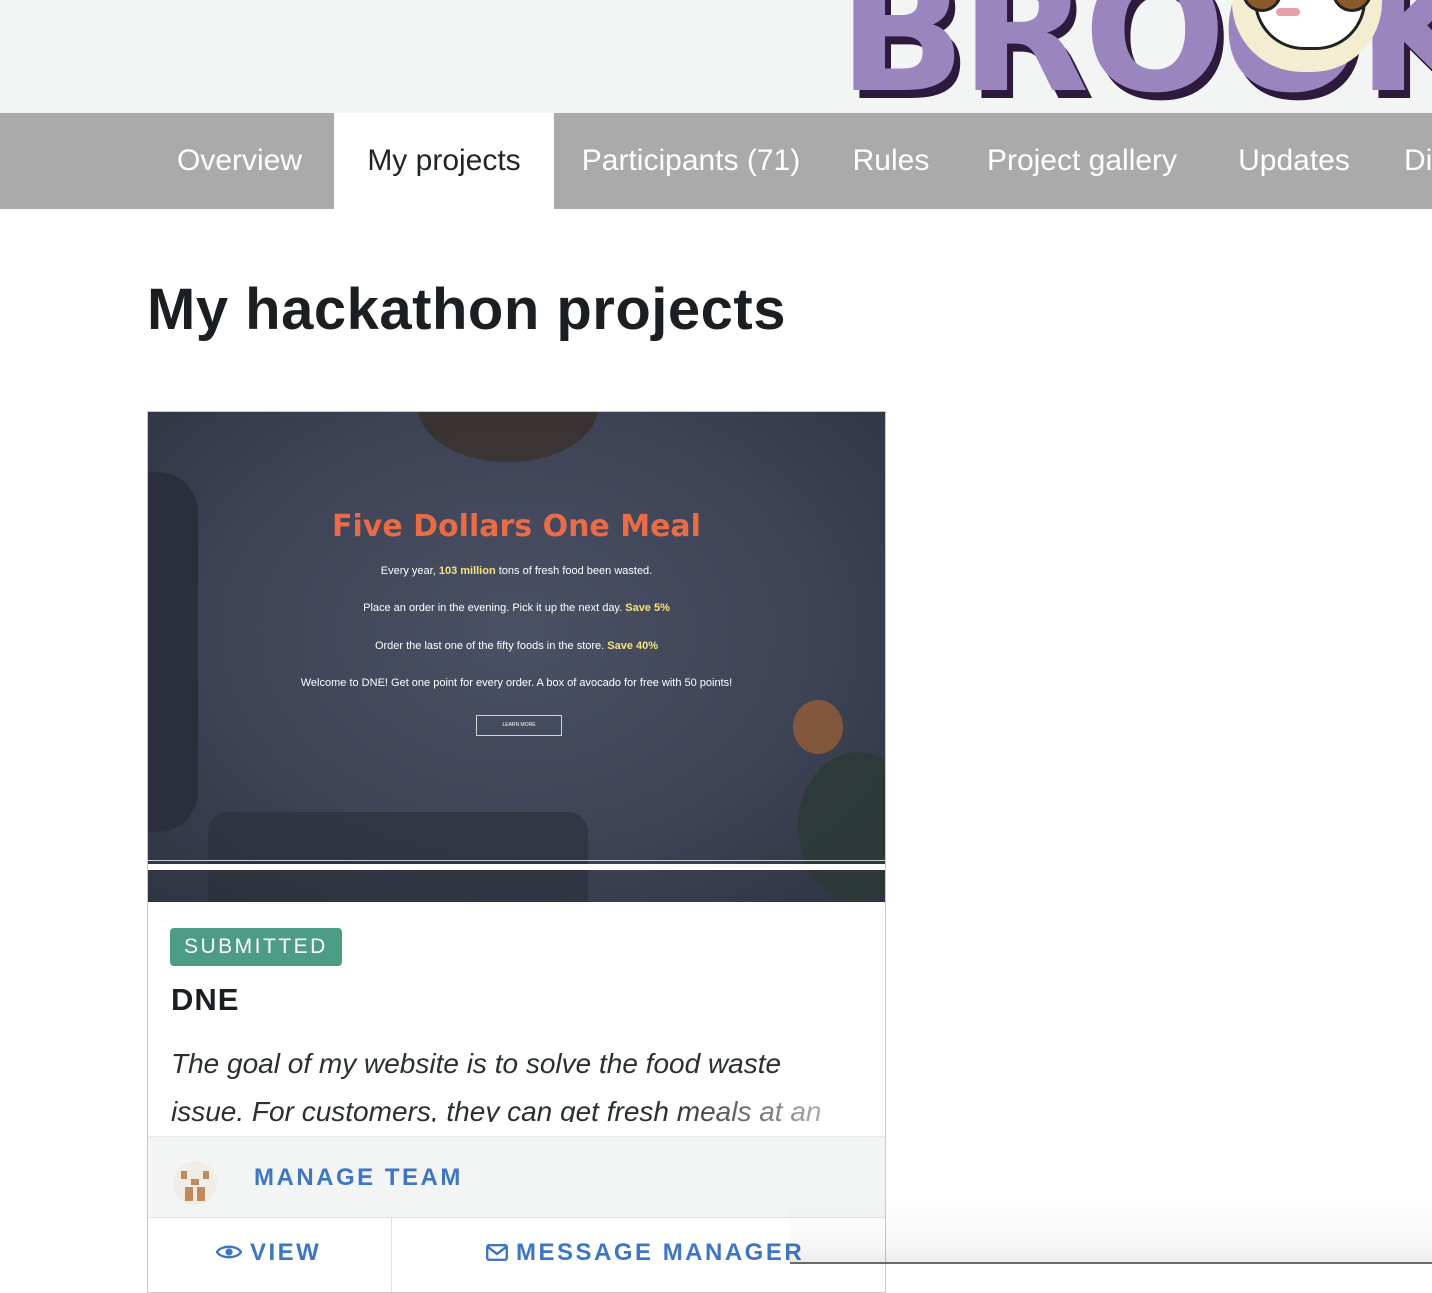  What do you see at coordinates (660, 1252) in the screenshot?
I see `message-manager-label: MESSAGE MANAGER` at bounding box center [660, 1252].